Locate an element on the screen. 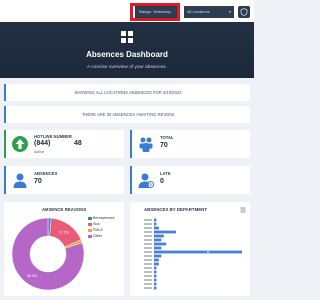 The width and height of the screenshot is (320, 300). total-card: TOTAL 70 is located at coordinates (190, 144).